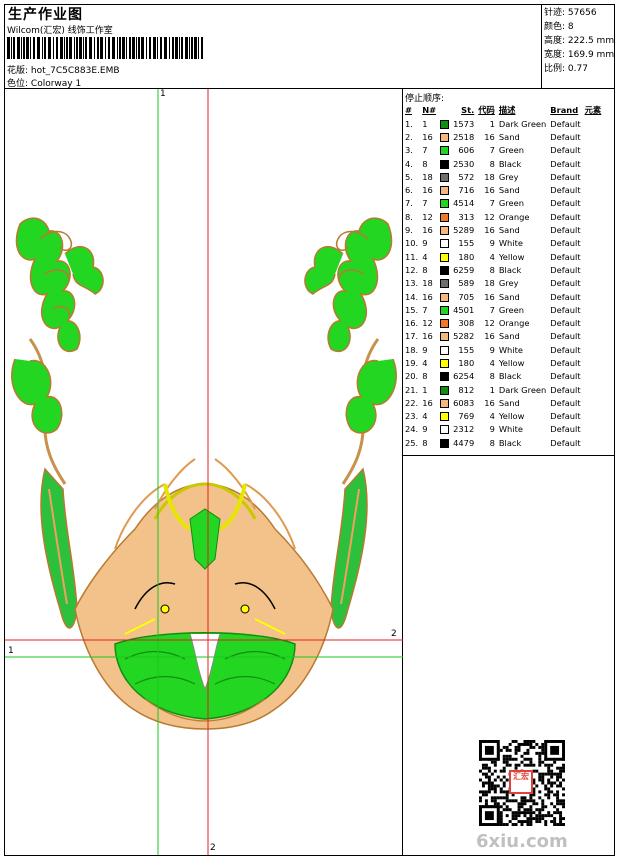 This screenshot has height=860, width=620. I want to click on stop-index: 8., so click(409, 216).